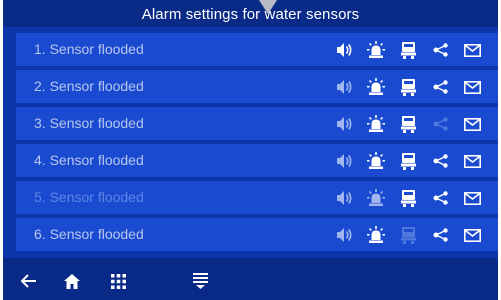 The width and height of the screenshot is (501, 300). I want to click on grid-menu-icon, so click(118, 281).